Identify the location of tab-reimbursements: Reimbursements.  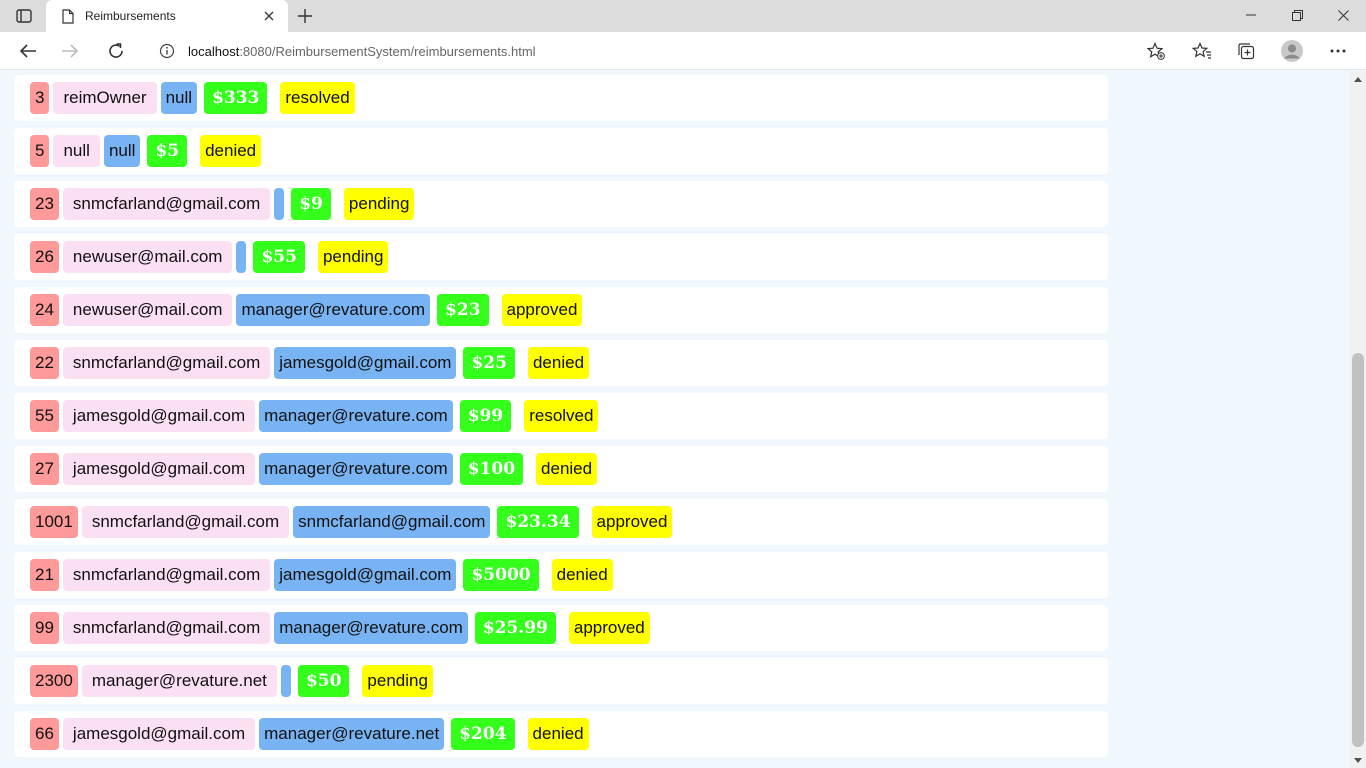
(167, 16).